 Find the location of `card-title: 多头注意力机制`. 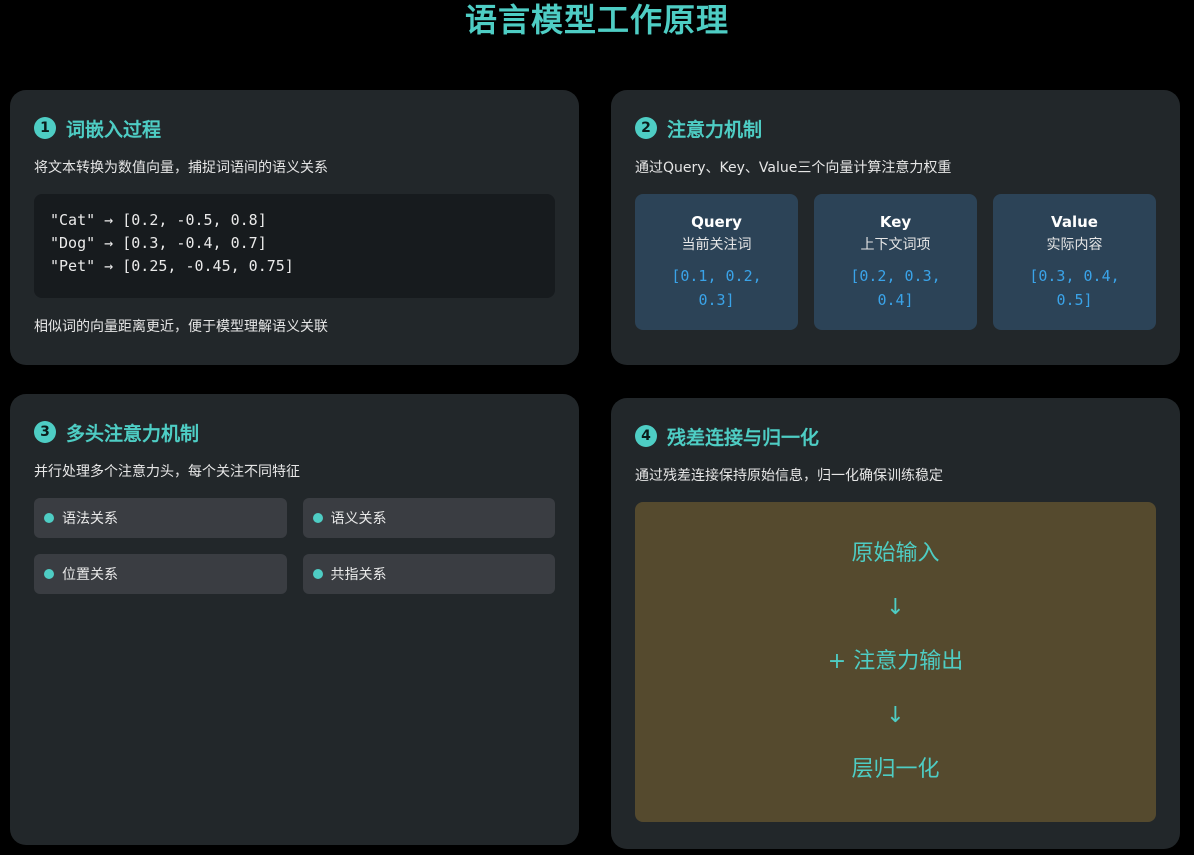

card-title: 多头注意力机制 is located at coordinates (133, 433).